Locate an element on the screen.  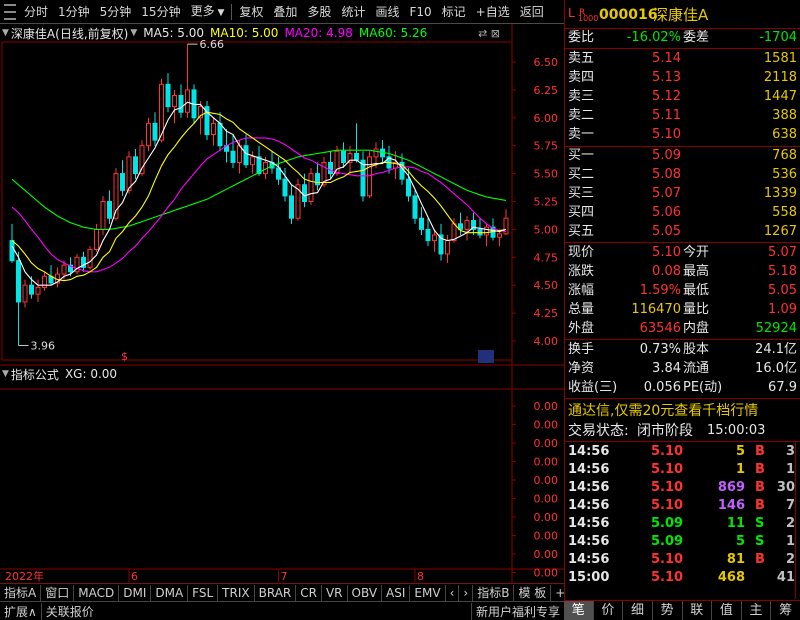
change-label: 涨跌 is located at coordinates (581, 271).